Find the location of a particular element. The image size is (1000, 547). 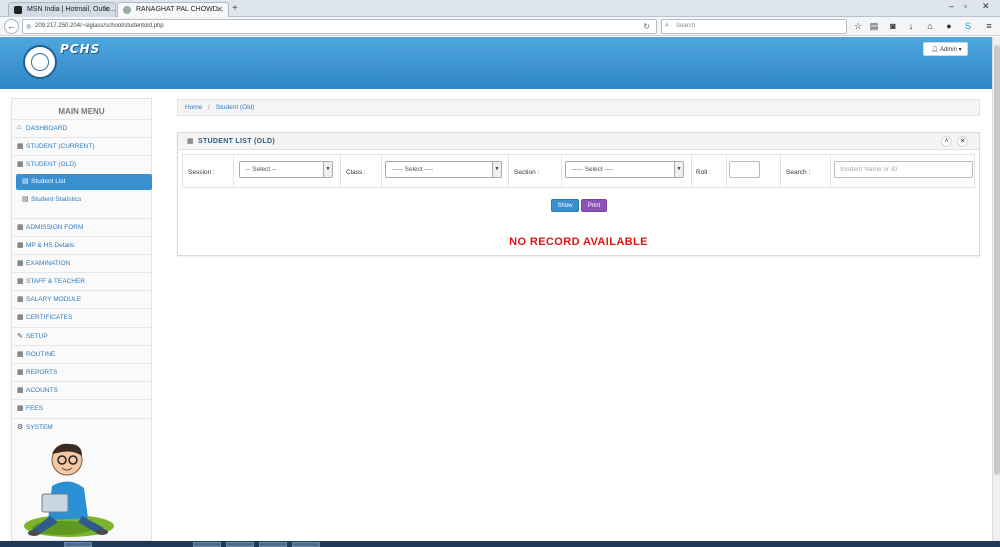

print-button: Print is located at coordinates (594, 205).